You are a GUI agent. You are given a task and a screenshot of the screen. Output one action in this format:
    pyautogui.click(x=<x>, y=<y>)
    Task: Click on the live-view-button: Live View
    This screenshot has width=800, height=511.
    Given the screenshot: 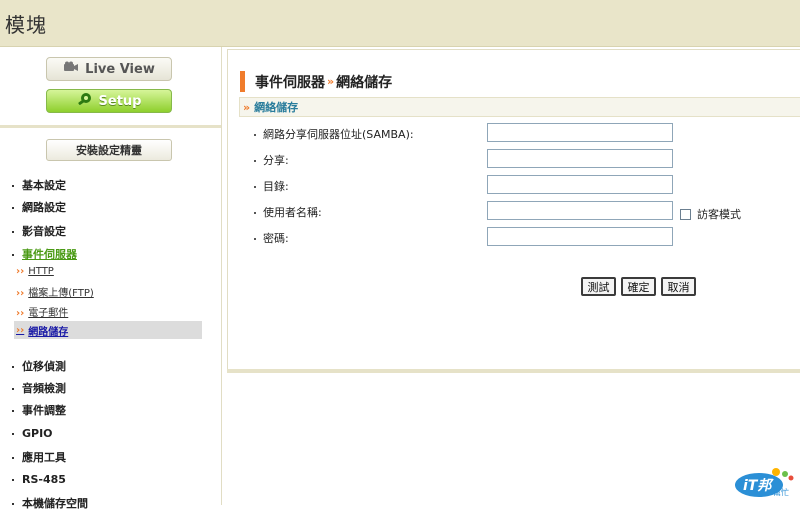 What is the action you would take?
    pyautogui.click(x=109, y=69)
    